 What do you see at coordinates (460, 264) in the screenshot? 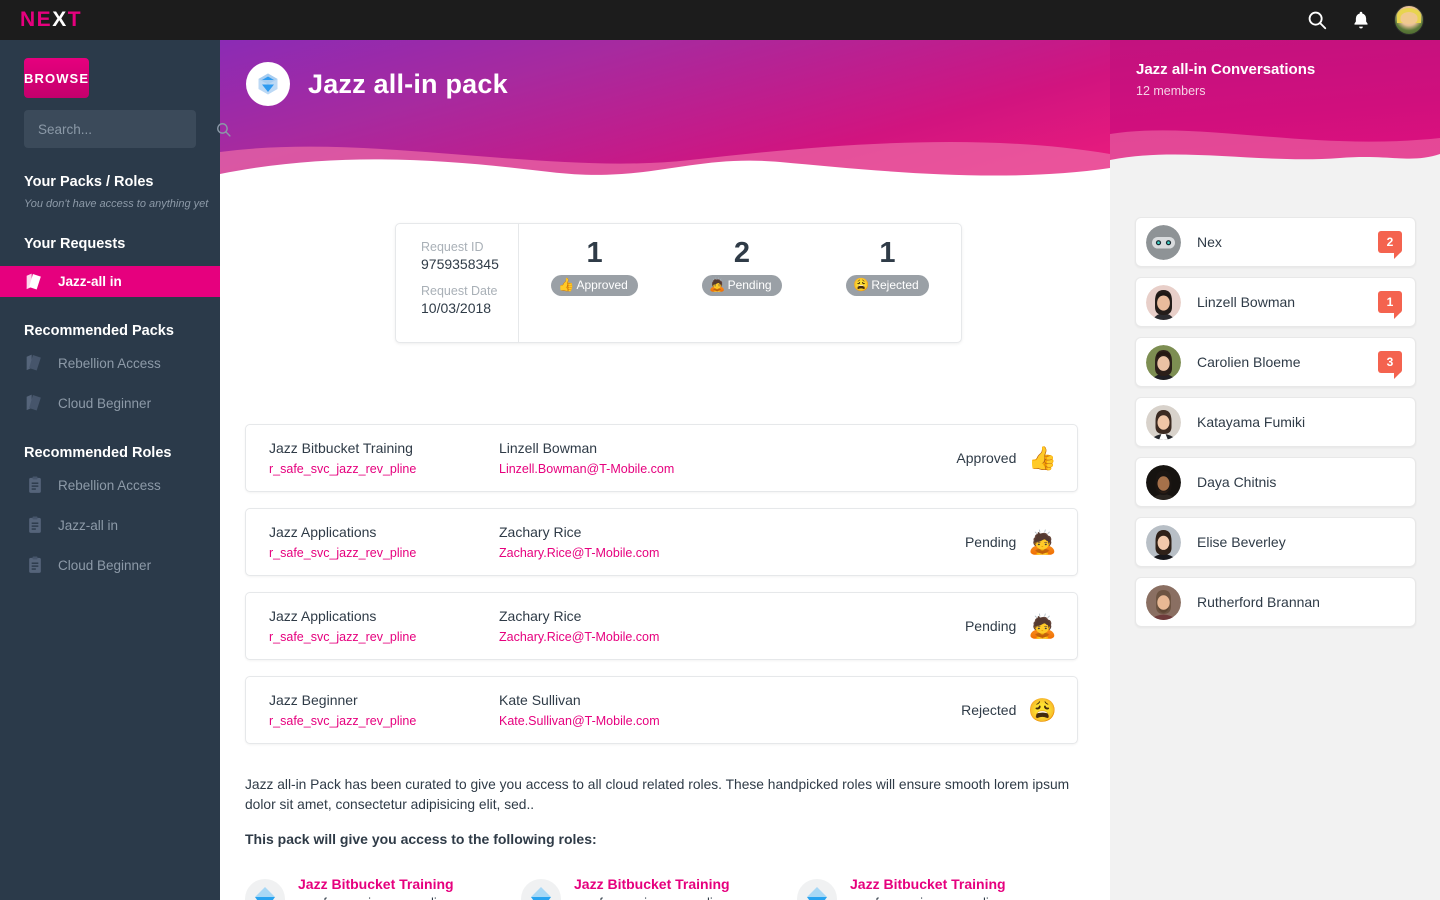
I see `request-id-value: 9759358345` at bounding box center [460, 264].